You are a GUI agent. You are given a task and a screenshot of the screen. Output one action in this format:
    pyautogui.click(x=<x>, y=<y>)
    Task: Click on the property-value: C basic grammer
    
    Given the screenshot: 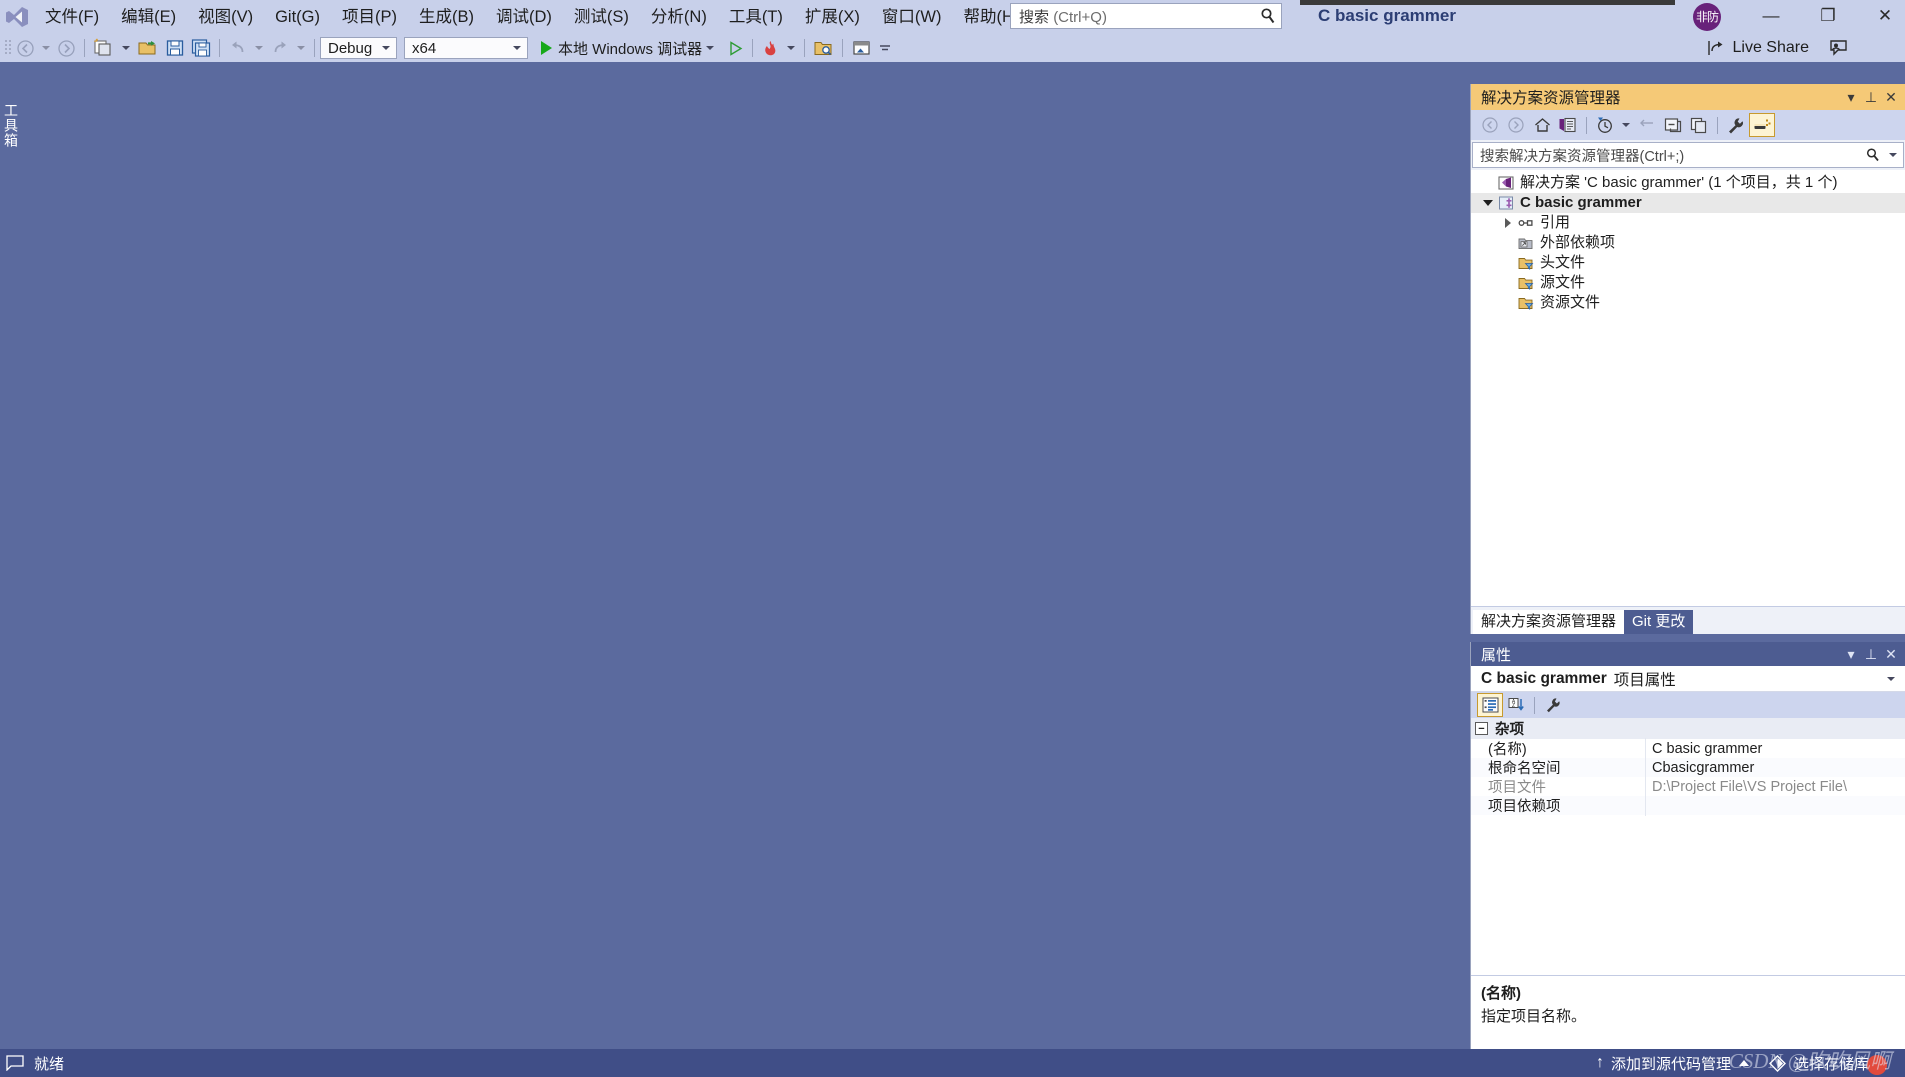 What is the action you would take?
    pyautogui.click(x=1775, y=749)
    